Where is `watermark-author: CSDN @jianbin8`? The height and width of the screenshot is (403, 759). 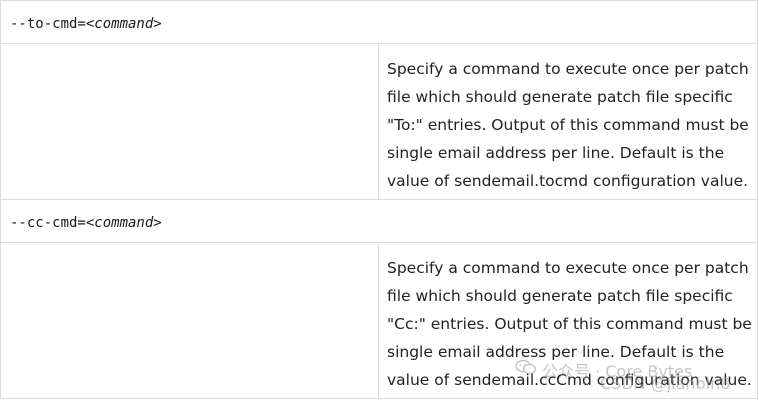 watermark-author: CSDN @jianbin8 is located at coordinates (665, 383).